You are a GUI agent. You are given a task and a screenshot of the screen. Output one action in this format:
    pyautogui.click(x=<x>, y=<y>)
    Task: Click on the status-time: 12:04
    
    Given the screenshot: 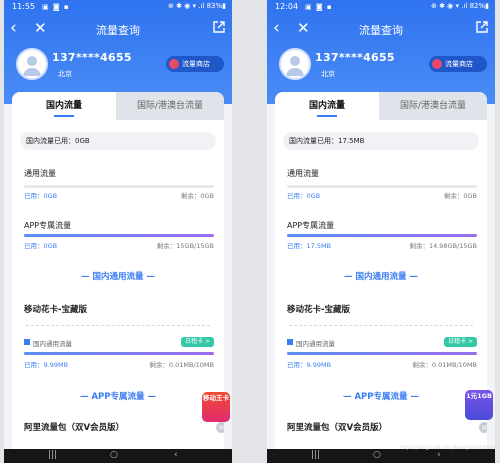 What is the action you would take?
    pyautogui.click(x=287, y=6)
    